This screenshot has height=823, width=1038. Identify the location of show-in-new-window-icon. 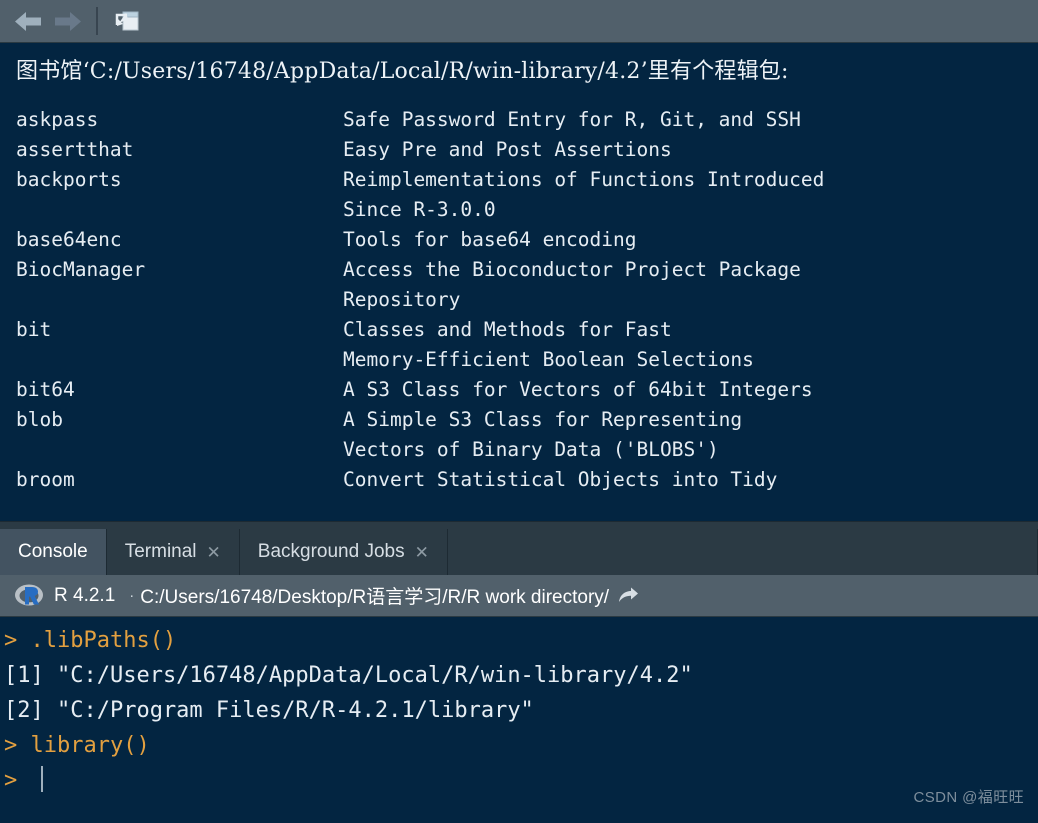
(127, 21).